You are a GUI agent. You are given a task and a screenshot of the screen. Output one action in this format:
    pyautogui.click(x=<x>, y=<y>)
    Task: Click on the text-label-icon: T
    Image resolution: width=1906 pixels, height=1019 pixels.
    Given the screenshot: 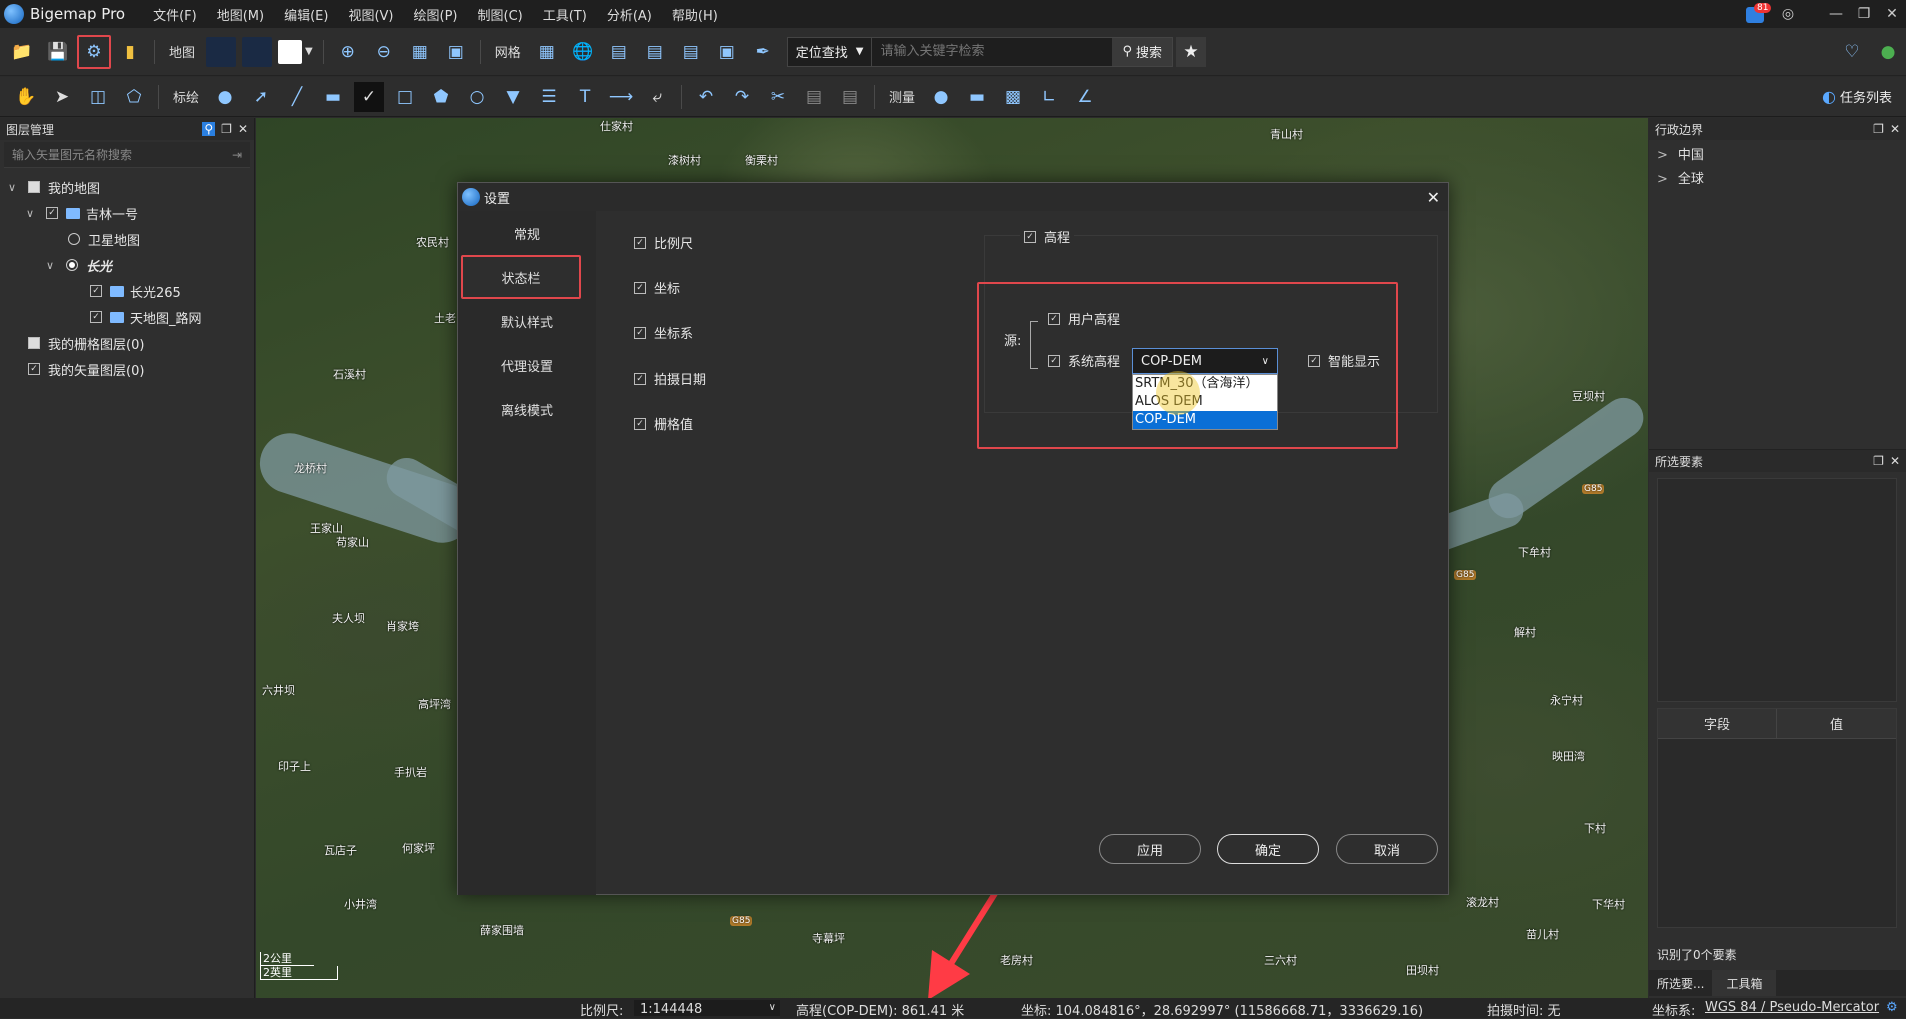 What is the action you would take?
    pyautogui.click(x=585, y=97)
    